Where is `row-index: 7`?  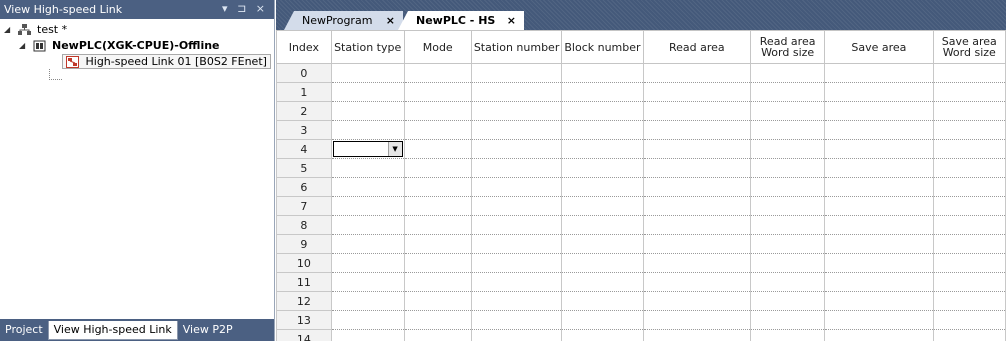
row-index: 7 is located at coordinates (304, 206).